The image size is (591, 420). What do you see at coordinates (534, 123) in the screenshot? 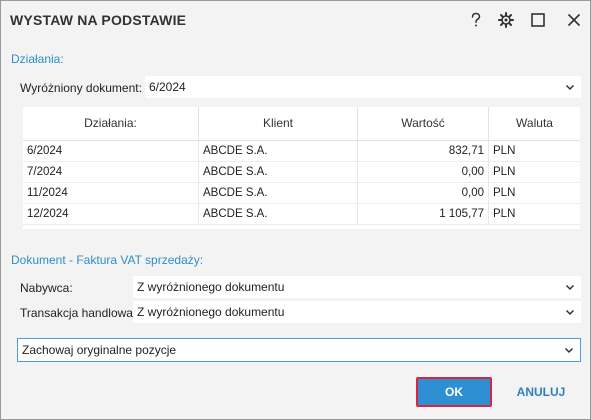
I see `column-header-currency: Waluta` at bounding box center [534, 123].